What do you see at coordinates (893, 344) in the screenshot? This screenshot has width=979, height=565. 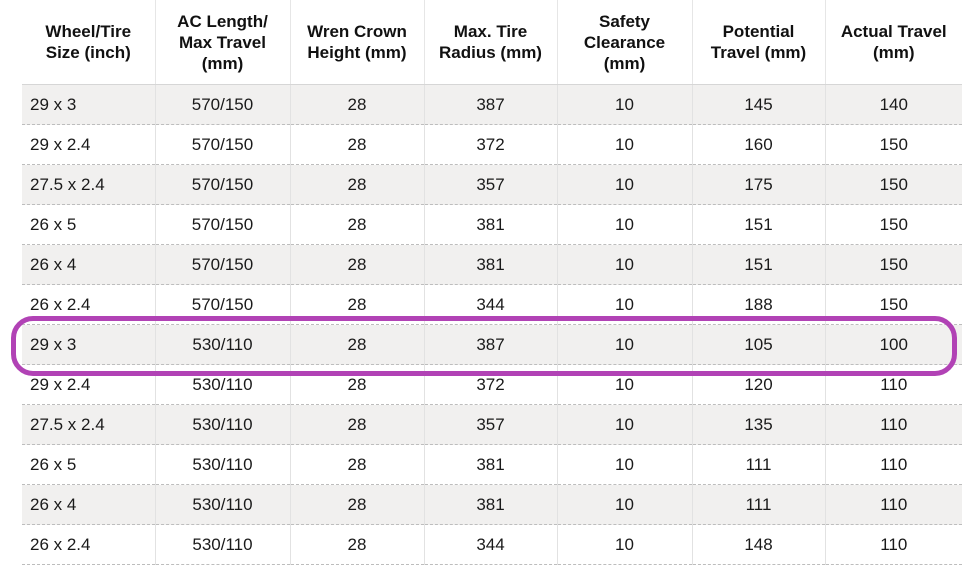 I see `cell-actual-travel: 100` at bounding box center [893, 344].